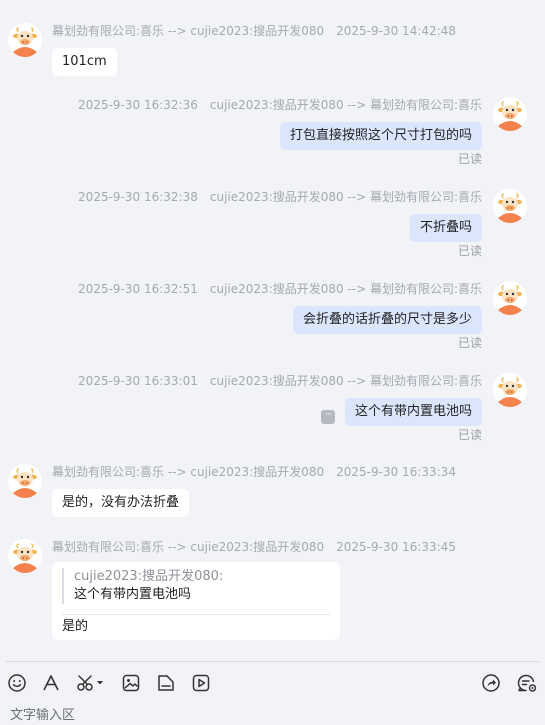 The width and height of the screenshot is (545, 725). Describe the element at coordinates (138, 289) in the screenshot. I see `timestamp: 2025-9-30 16:32:51` at that location.